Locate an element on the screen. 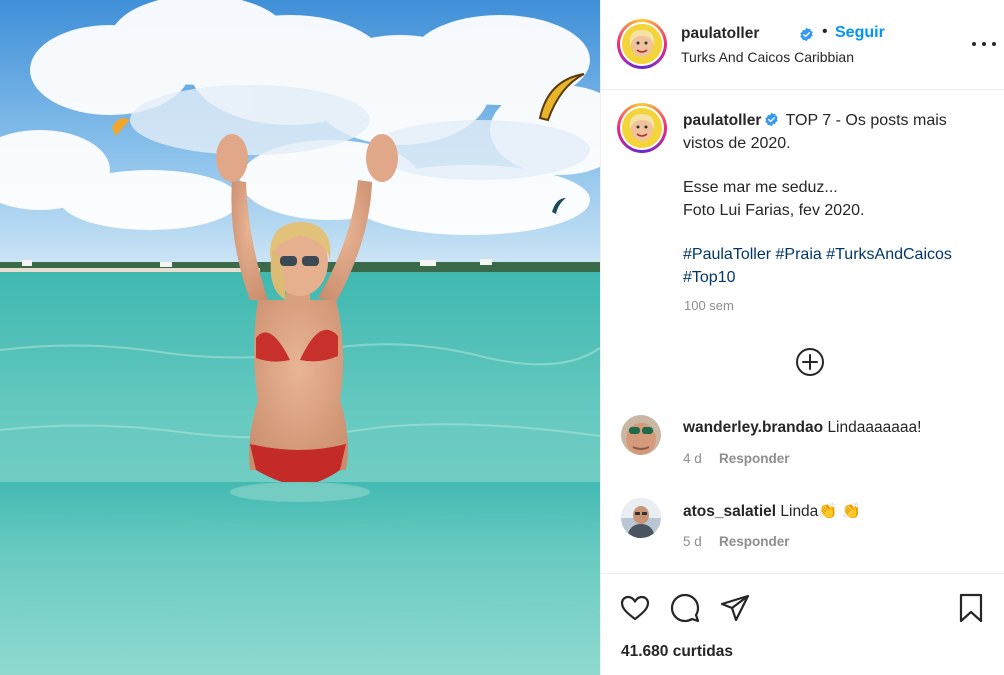 This screenshot has width=1004, height=675. paper-plane-icon is located at coordinates (735, 608).